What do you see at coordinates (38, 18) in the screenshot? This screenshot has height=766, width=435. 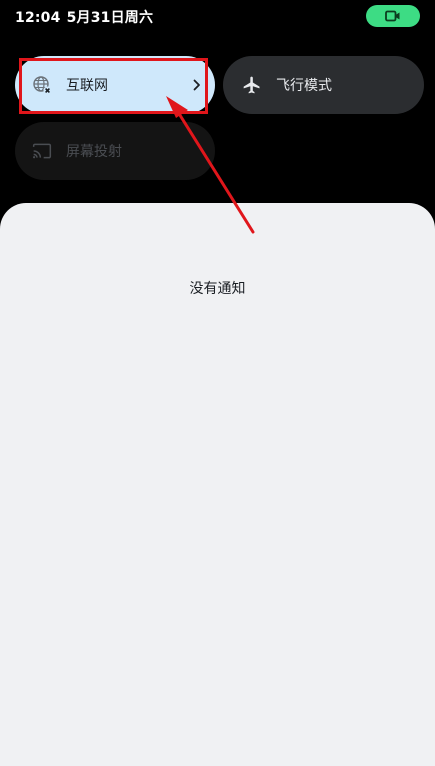 I see `status-time: 12:04` at bounding box center [38, 18].